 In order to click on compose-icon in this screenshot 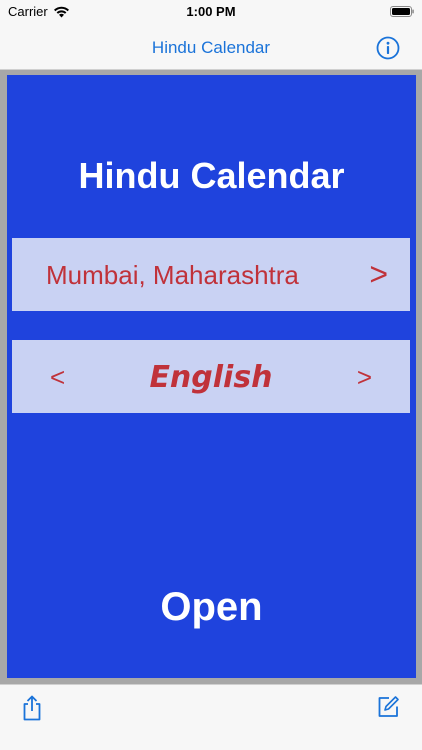, I will do `click(388, 707)`.